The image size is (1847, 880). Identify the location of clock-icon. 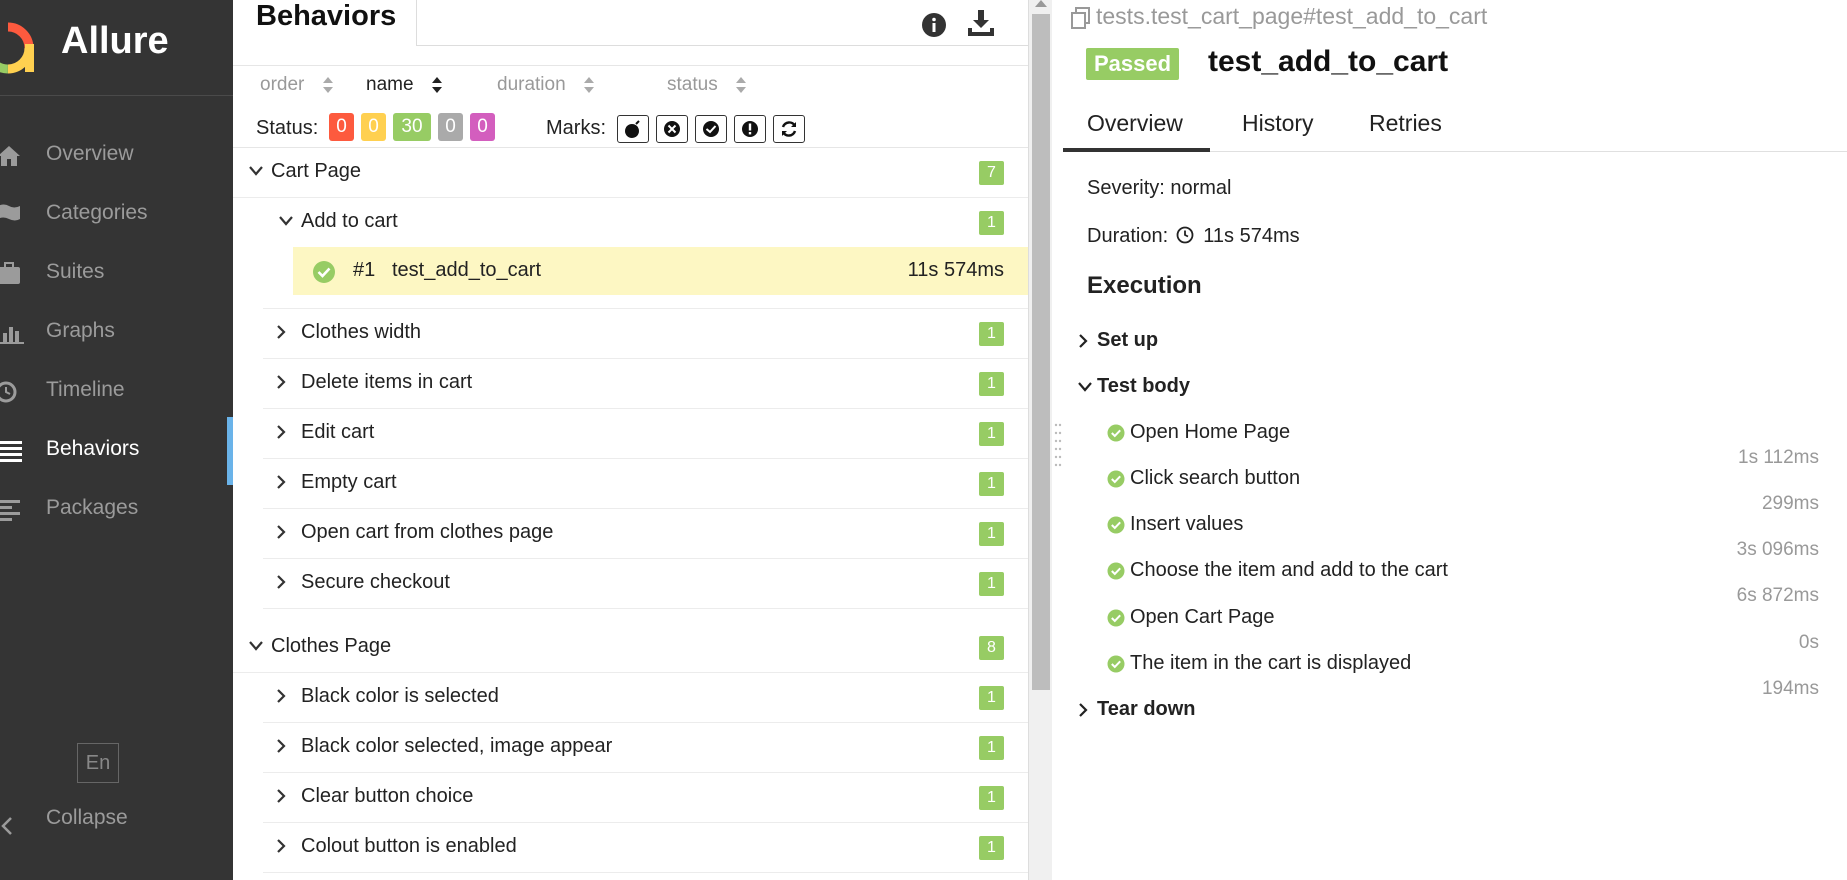
(1185, 235).